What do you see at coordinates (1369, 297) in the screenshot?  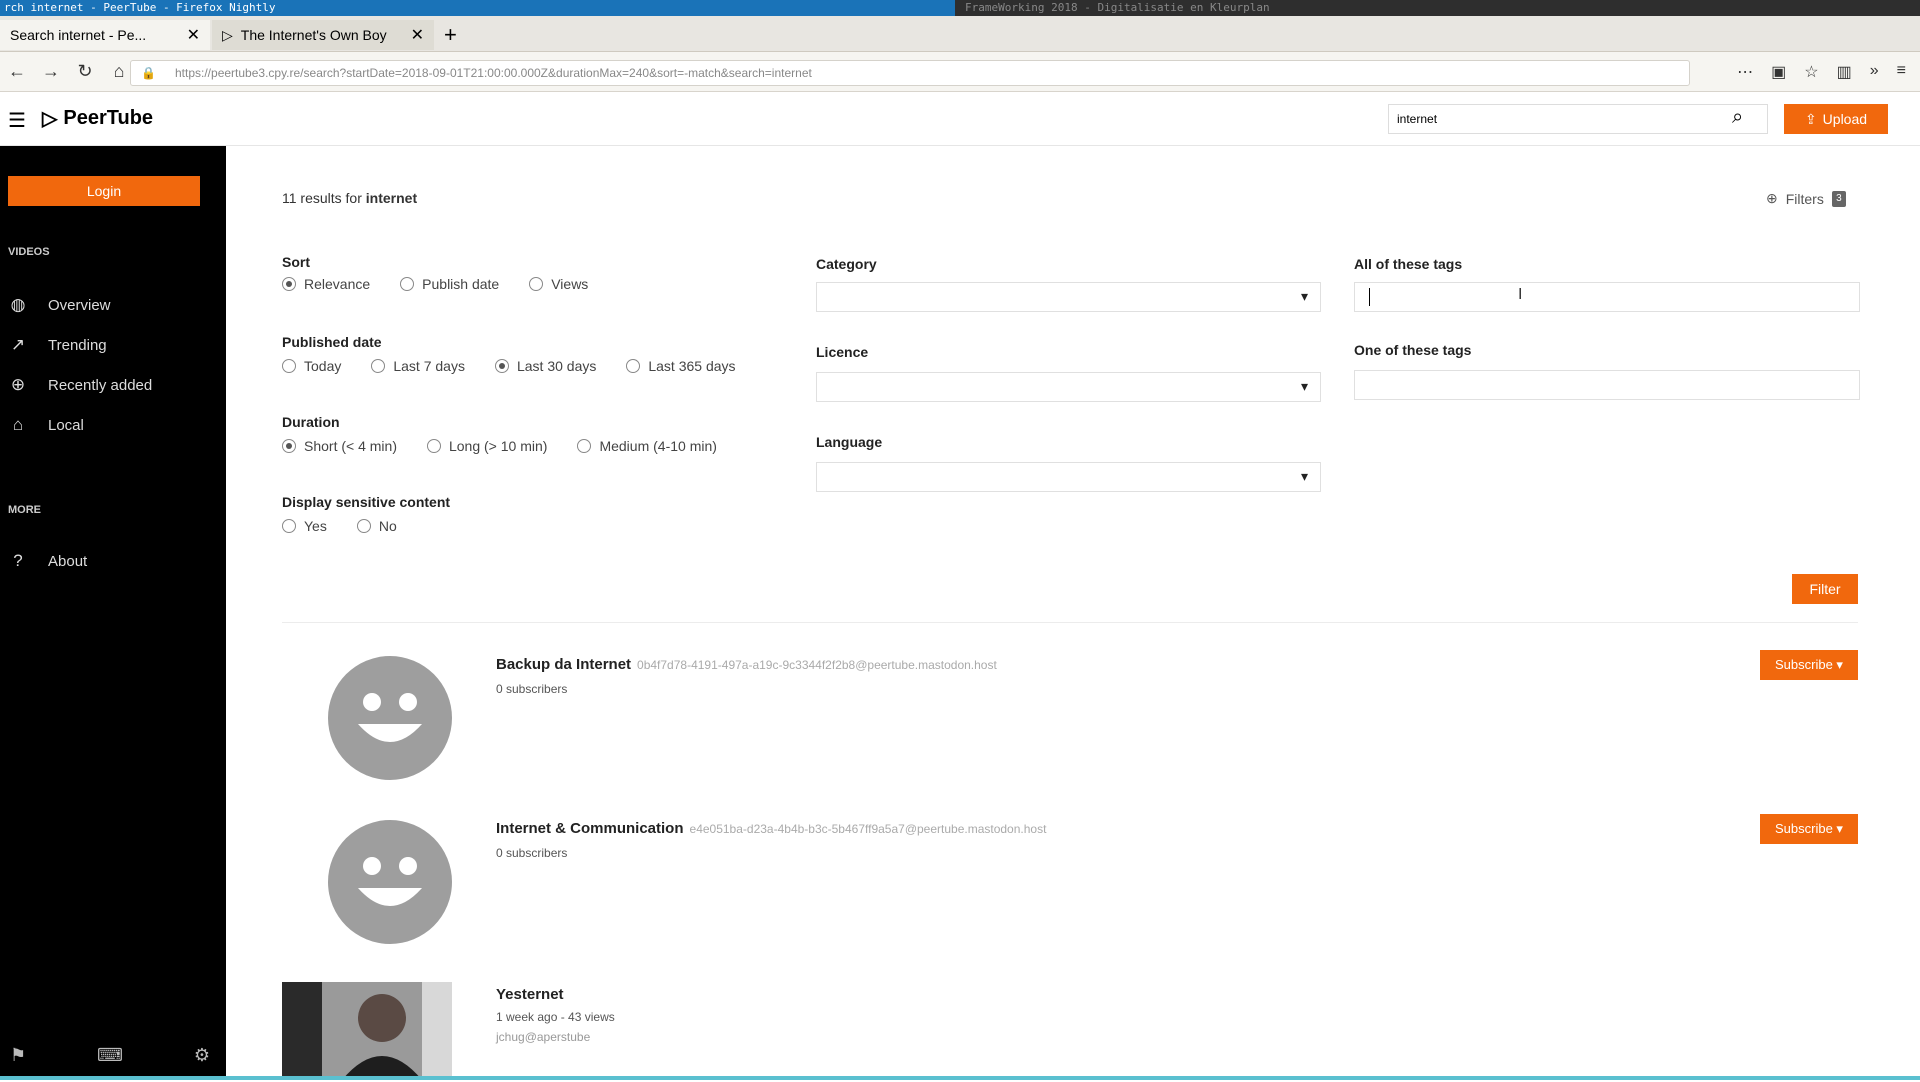 I see `text-caret` at bounding box center [1369, 297].